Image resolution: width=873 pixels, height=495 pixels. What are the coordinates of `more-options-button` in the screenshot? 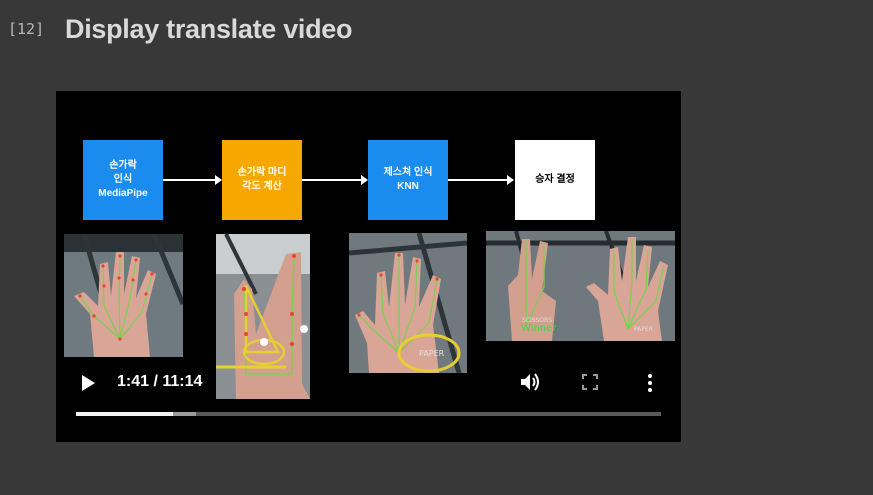 It's located at (650, 383).